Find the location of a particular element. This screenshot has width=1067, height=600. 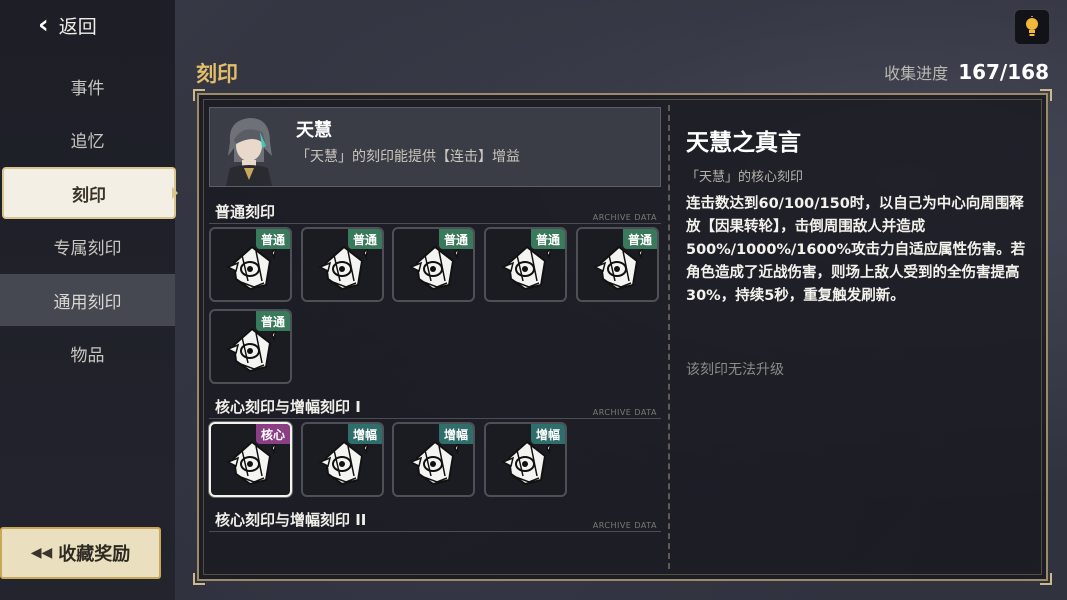

lightbulb-glyph is located at coordinates (1032, 26).